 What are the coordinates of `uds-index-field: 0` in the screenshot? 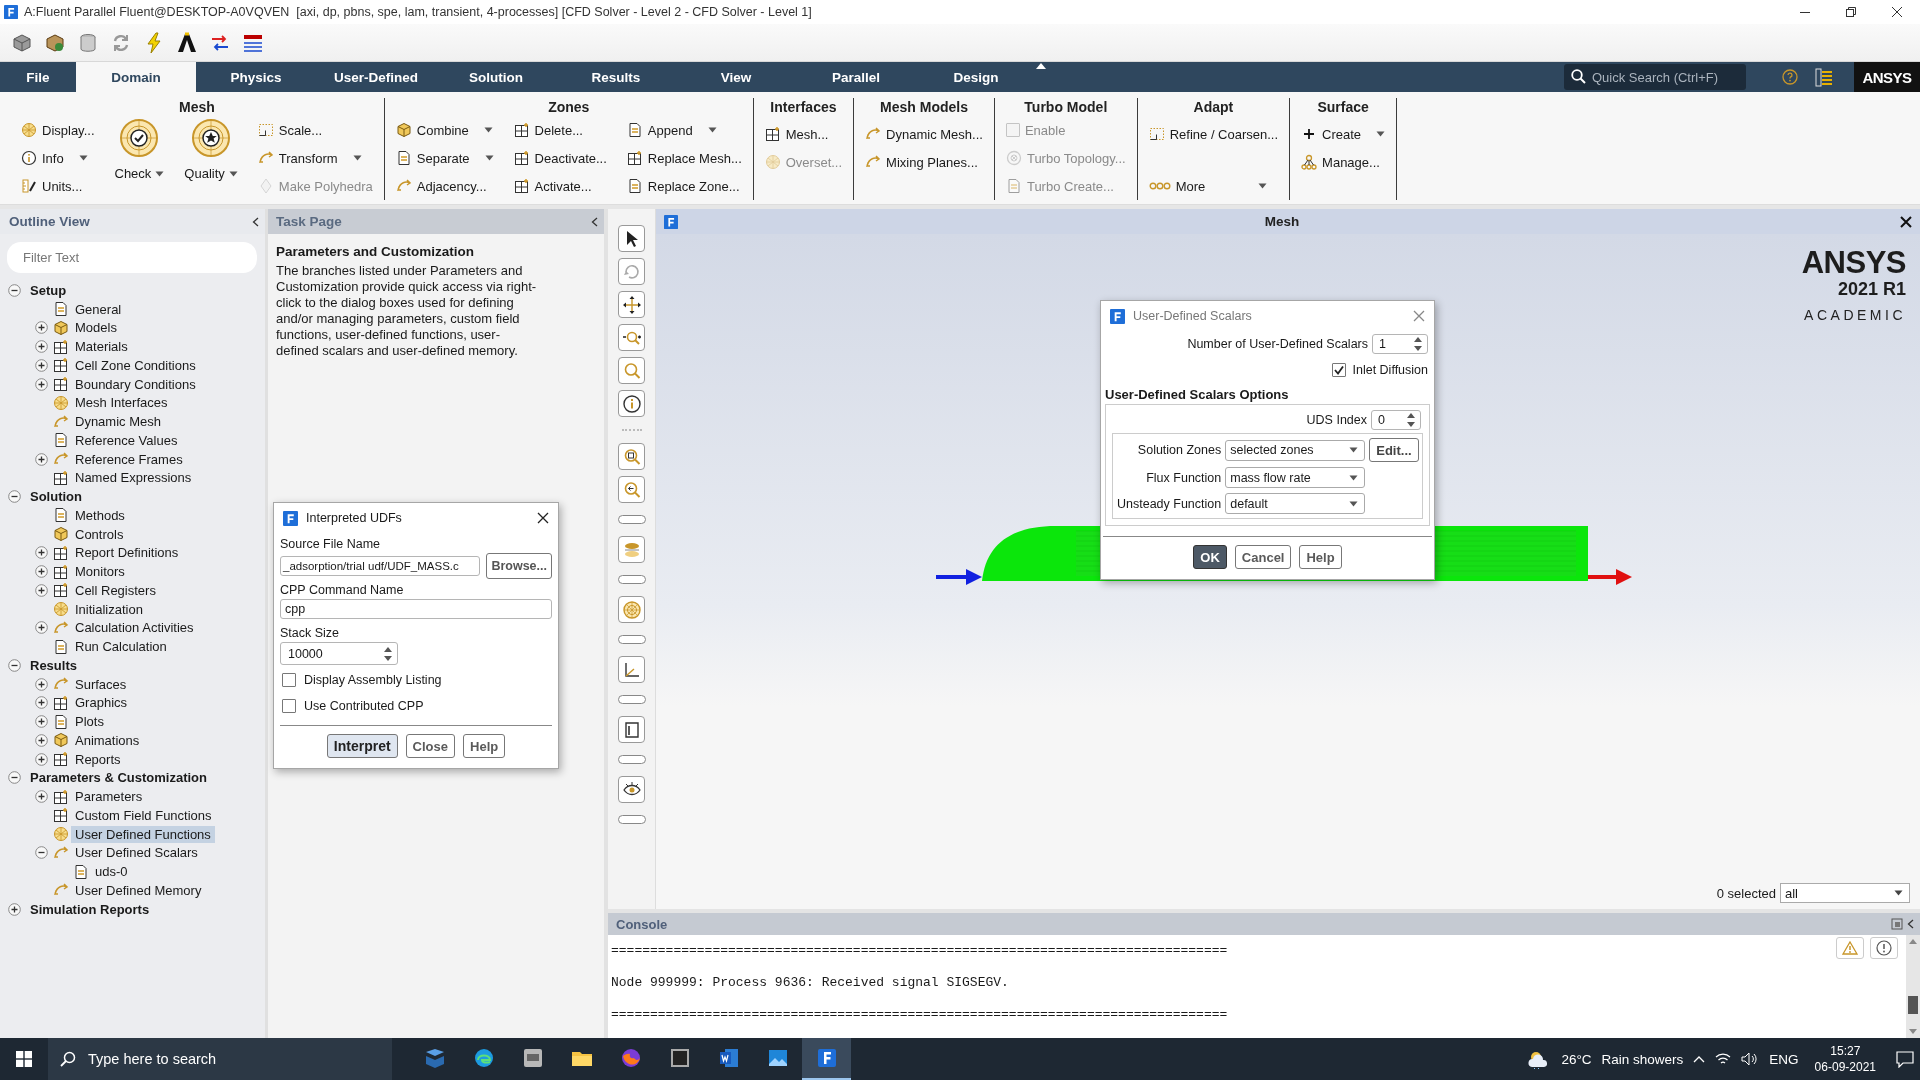 It's located at (1396, 420).